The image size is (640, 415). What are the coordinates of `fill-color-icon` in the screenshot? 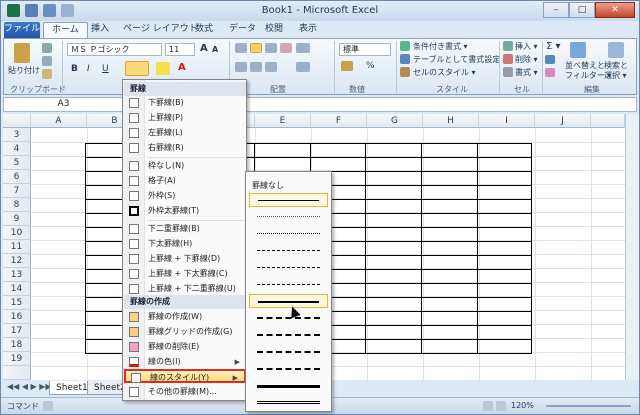 It's located at (163, 68).